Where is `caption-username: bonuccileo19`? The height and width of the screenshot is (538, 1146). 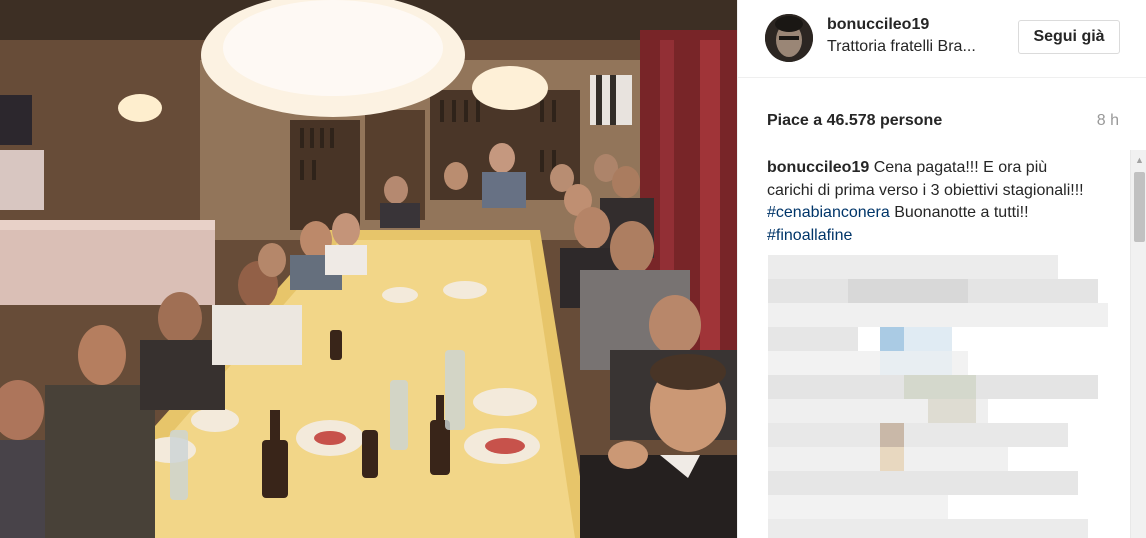
caption-username: bonuccileo19 is located at coordinates (818, 167).